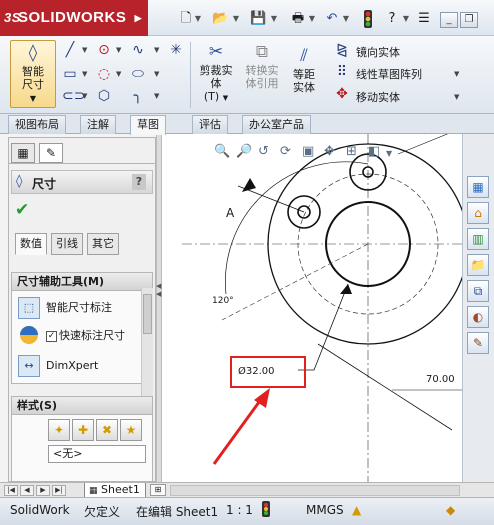 This screenshot has height=525, width=494. What do you see at coordinates (478, 213) in the screenshot?
I see `home-icon: ⌂` at bounding box center [478, 213].